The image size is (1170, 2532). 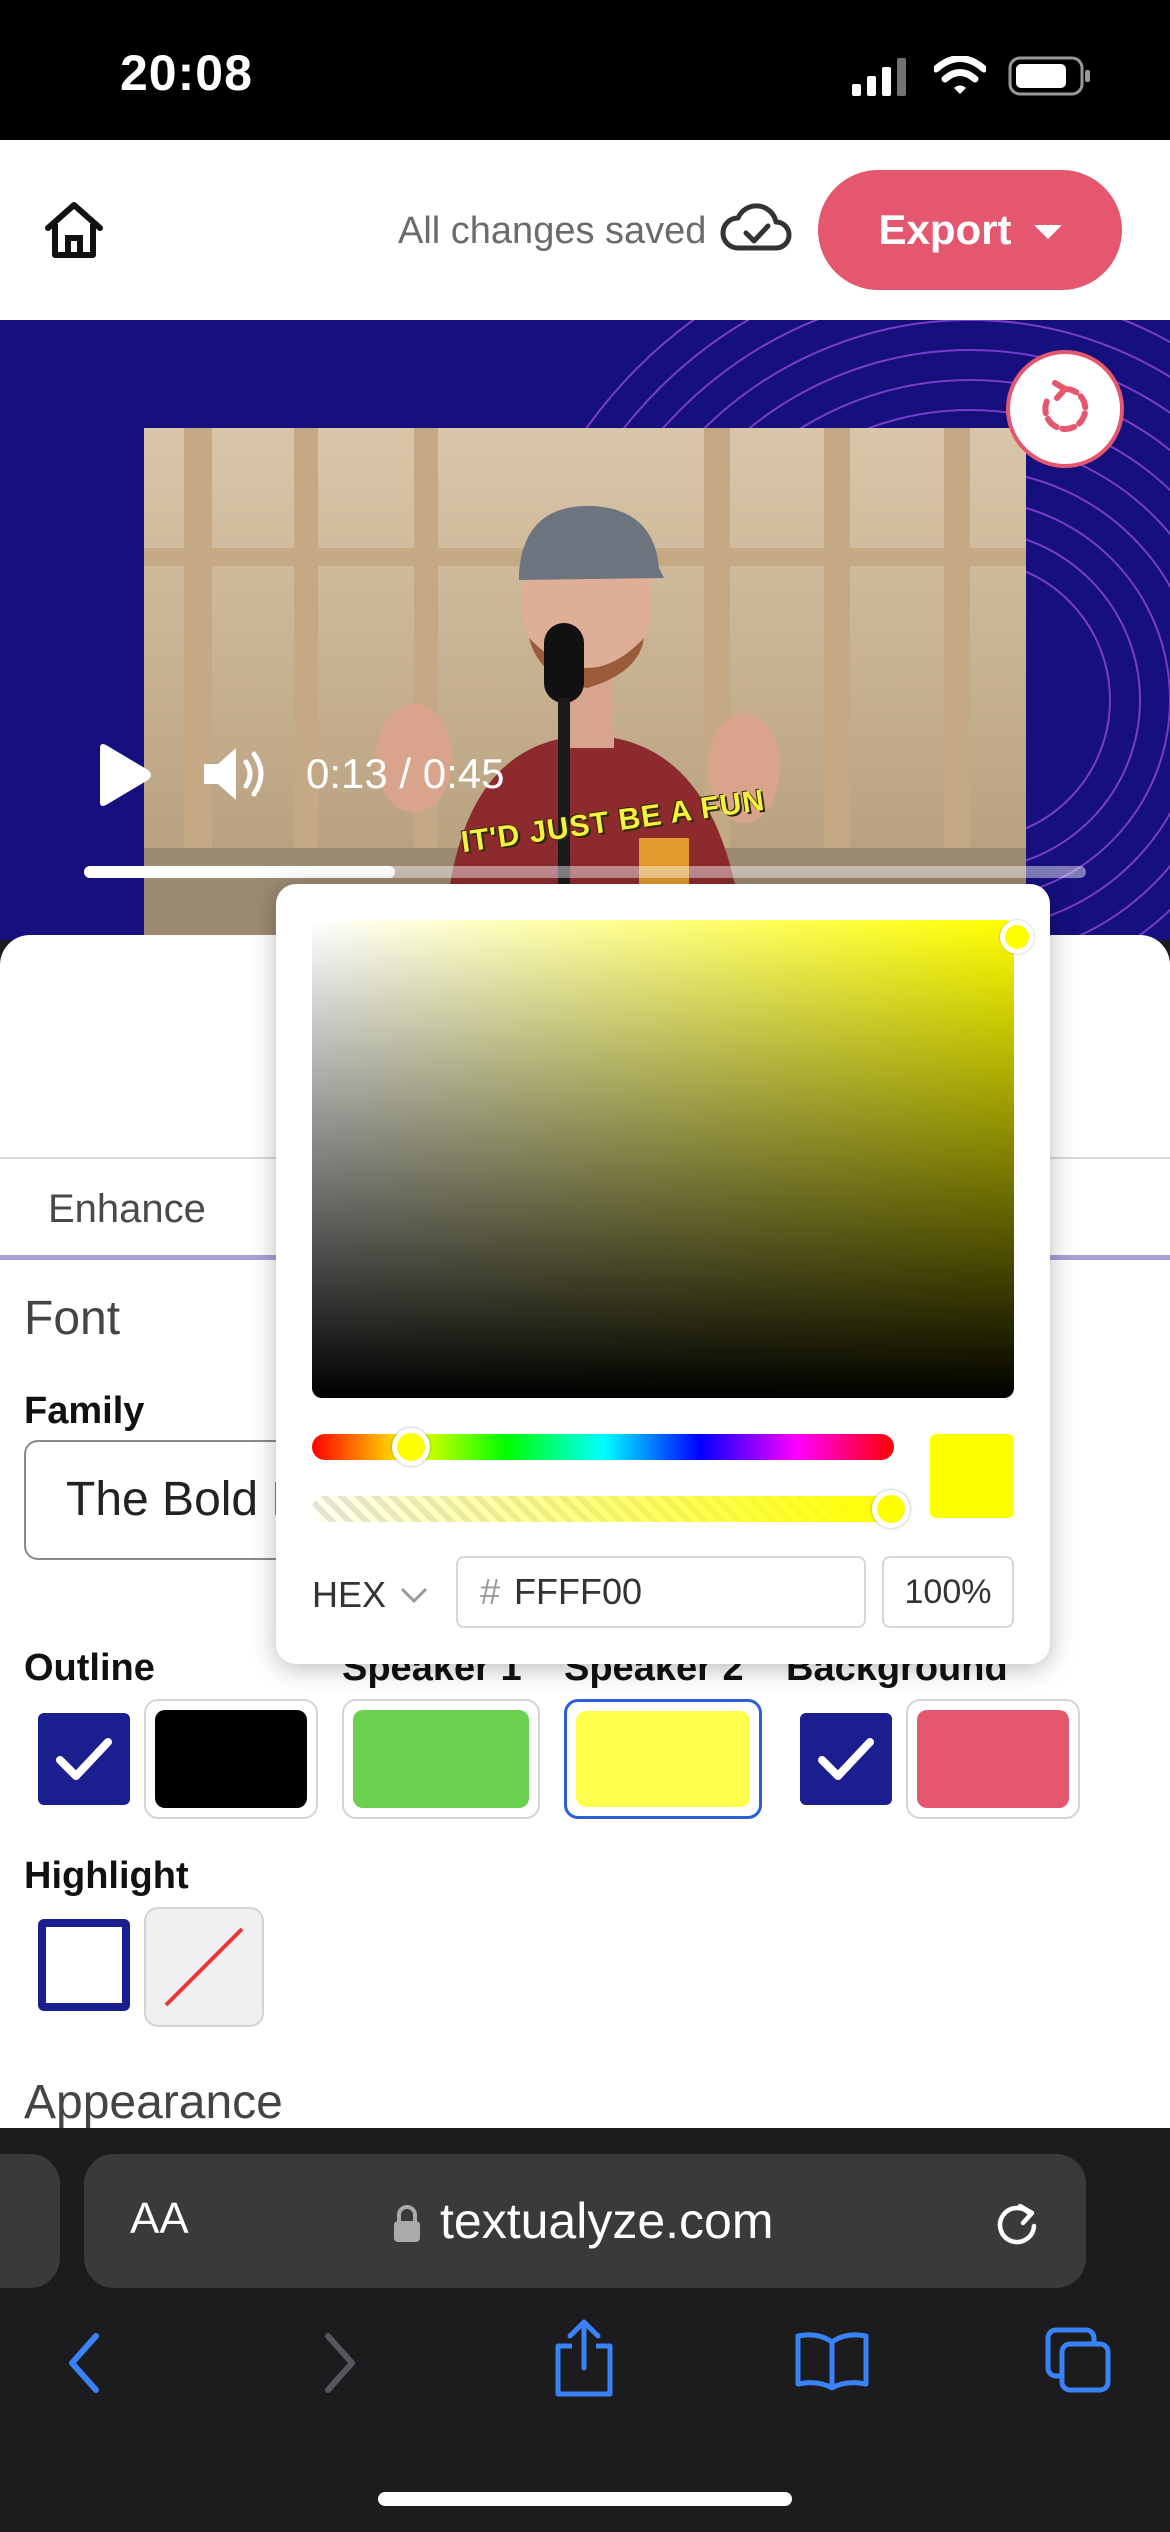 What do you see at coordinates (186, 73) in the screenshot?
I see `status-time: 20:08` at bounding box center [186, 73].